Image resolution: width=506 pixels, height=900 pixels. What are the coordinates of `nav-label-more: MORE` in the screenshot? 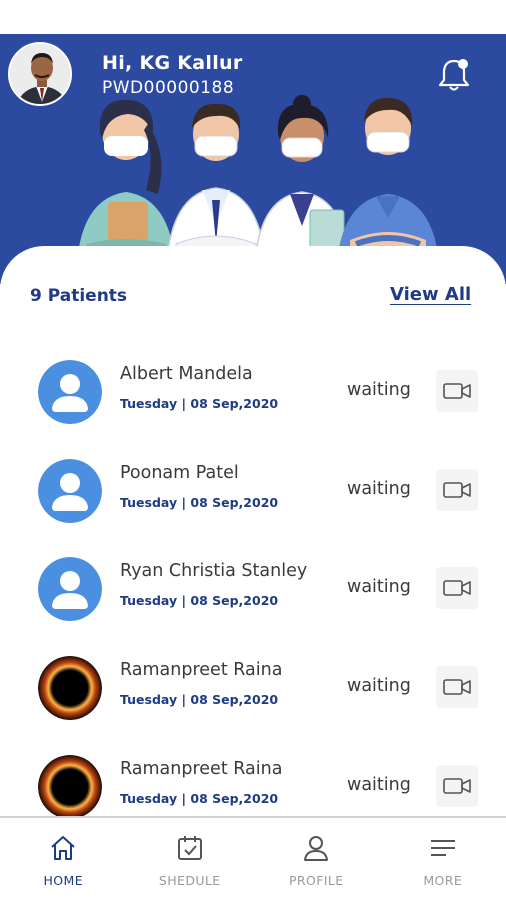 It's located at (443, 880).